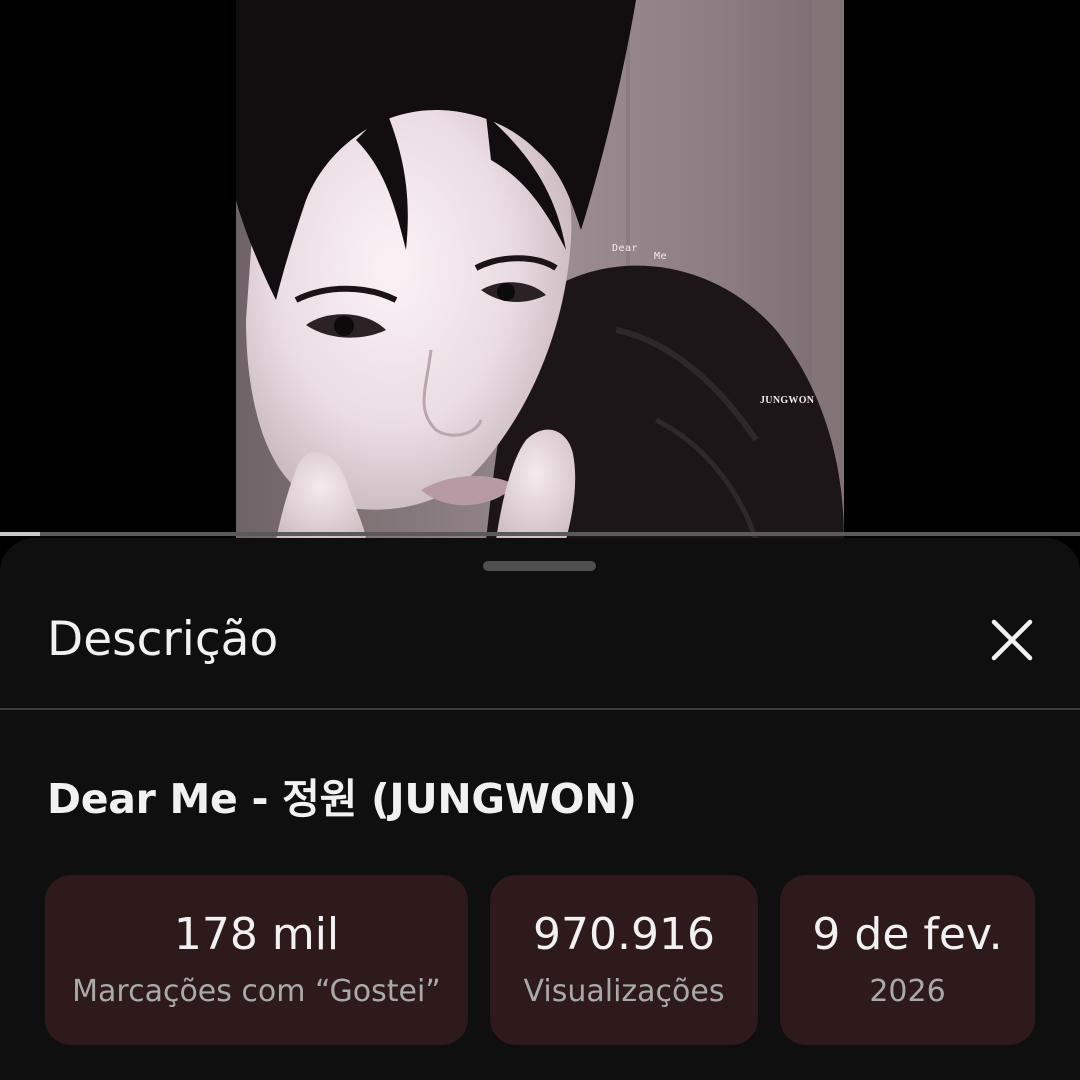 This screenshot has width=1080, height=1080. What do you see at coordinates (907, 991) in the screenshot?
I see `publish-year: 2026` at bounding box center [907, 991].